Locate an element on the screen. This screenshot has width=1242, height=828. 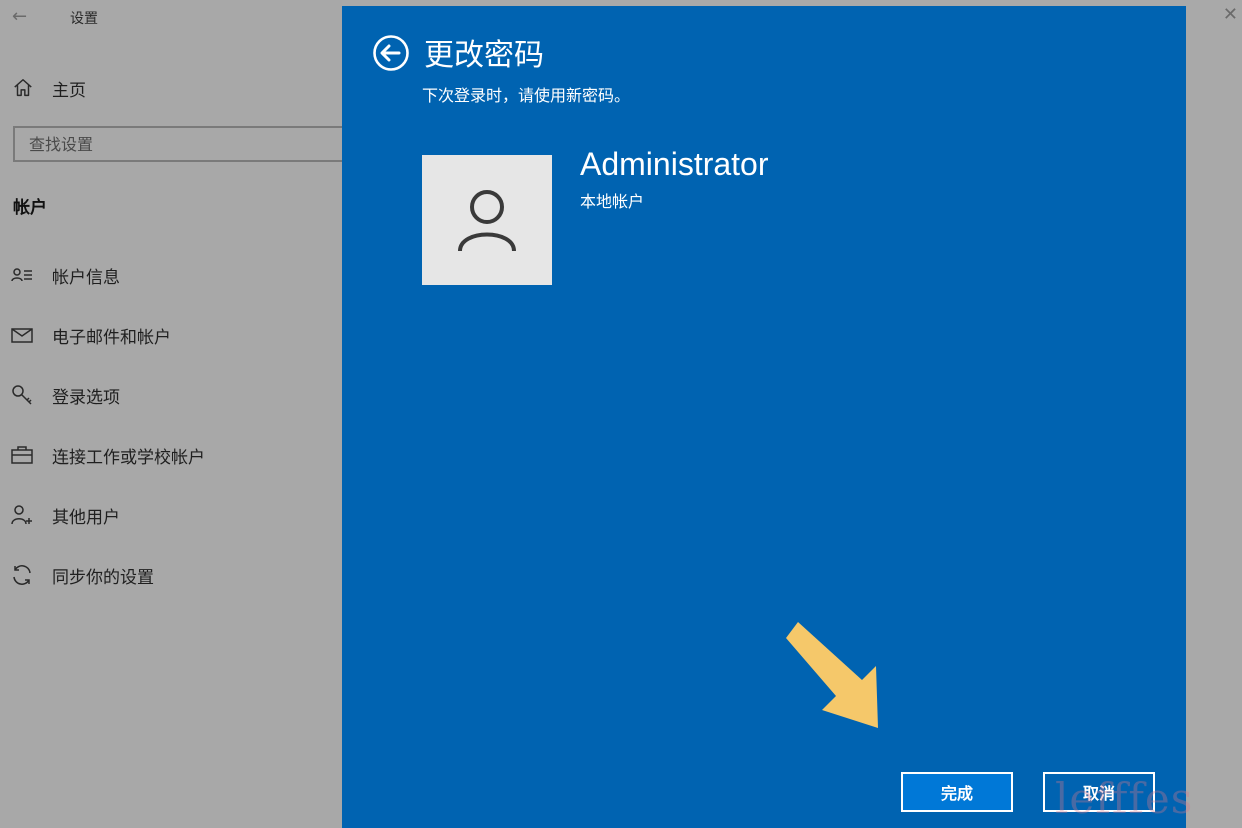
section-title: 帐户 is located at coordinates (30, 208).